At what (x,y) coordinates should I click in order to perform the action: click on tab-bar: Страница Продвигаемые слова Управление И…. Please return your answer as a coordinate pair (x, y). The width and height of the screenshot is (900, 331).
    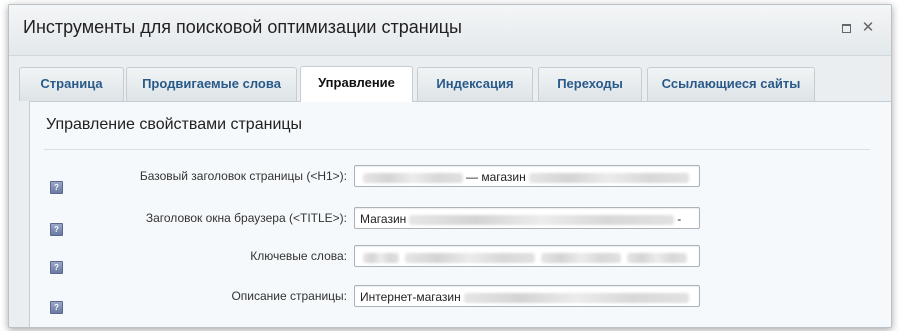
    Looking at the image, I should click on (449, 84).